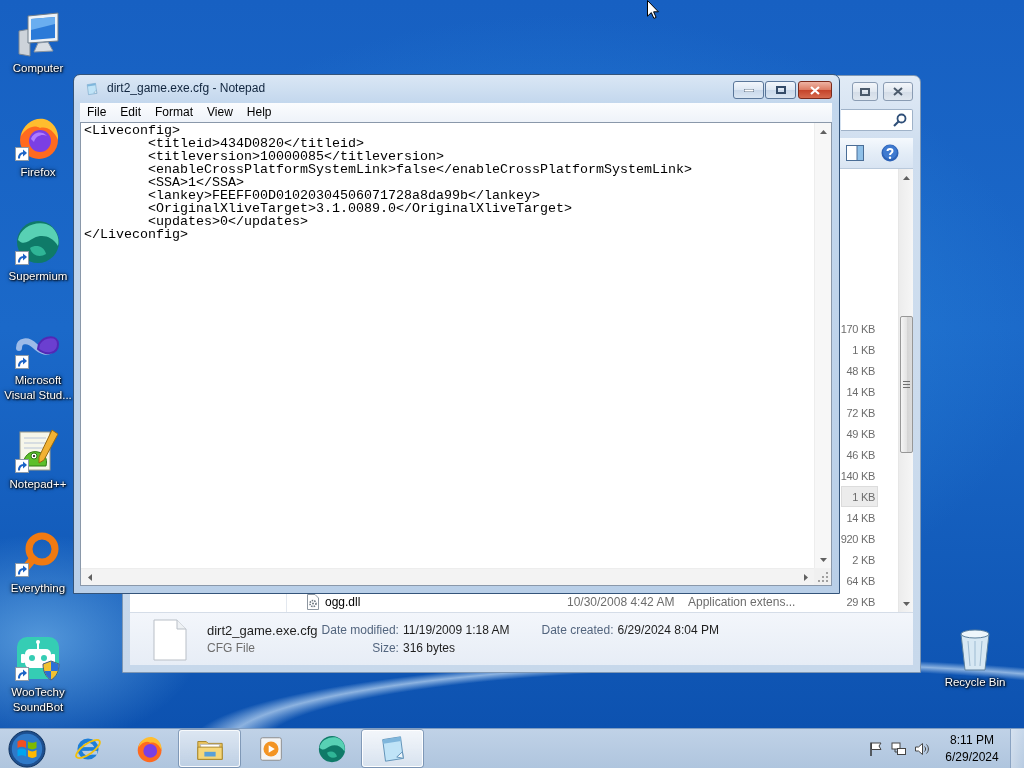  What do you see at coordinates (38, 459) in the screenshot?
I see `desktop-shortcut: Notepad++` at bounding box center [38, 459].